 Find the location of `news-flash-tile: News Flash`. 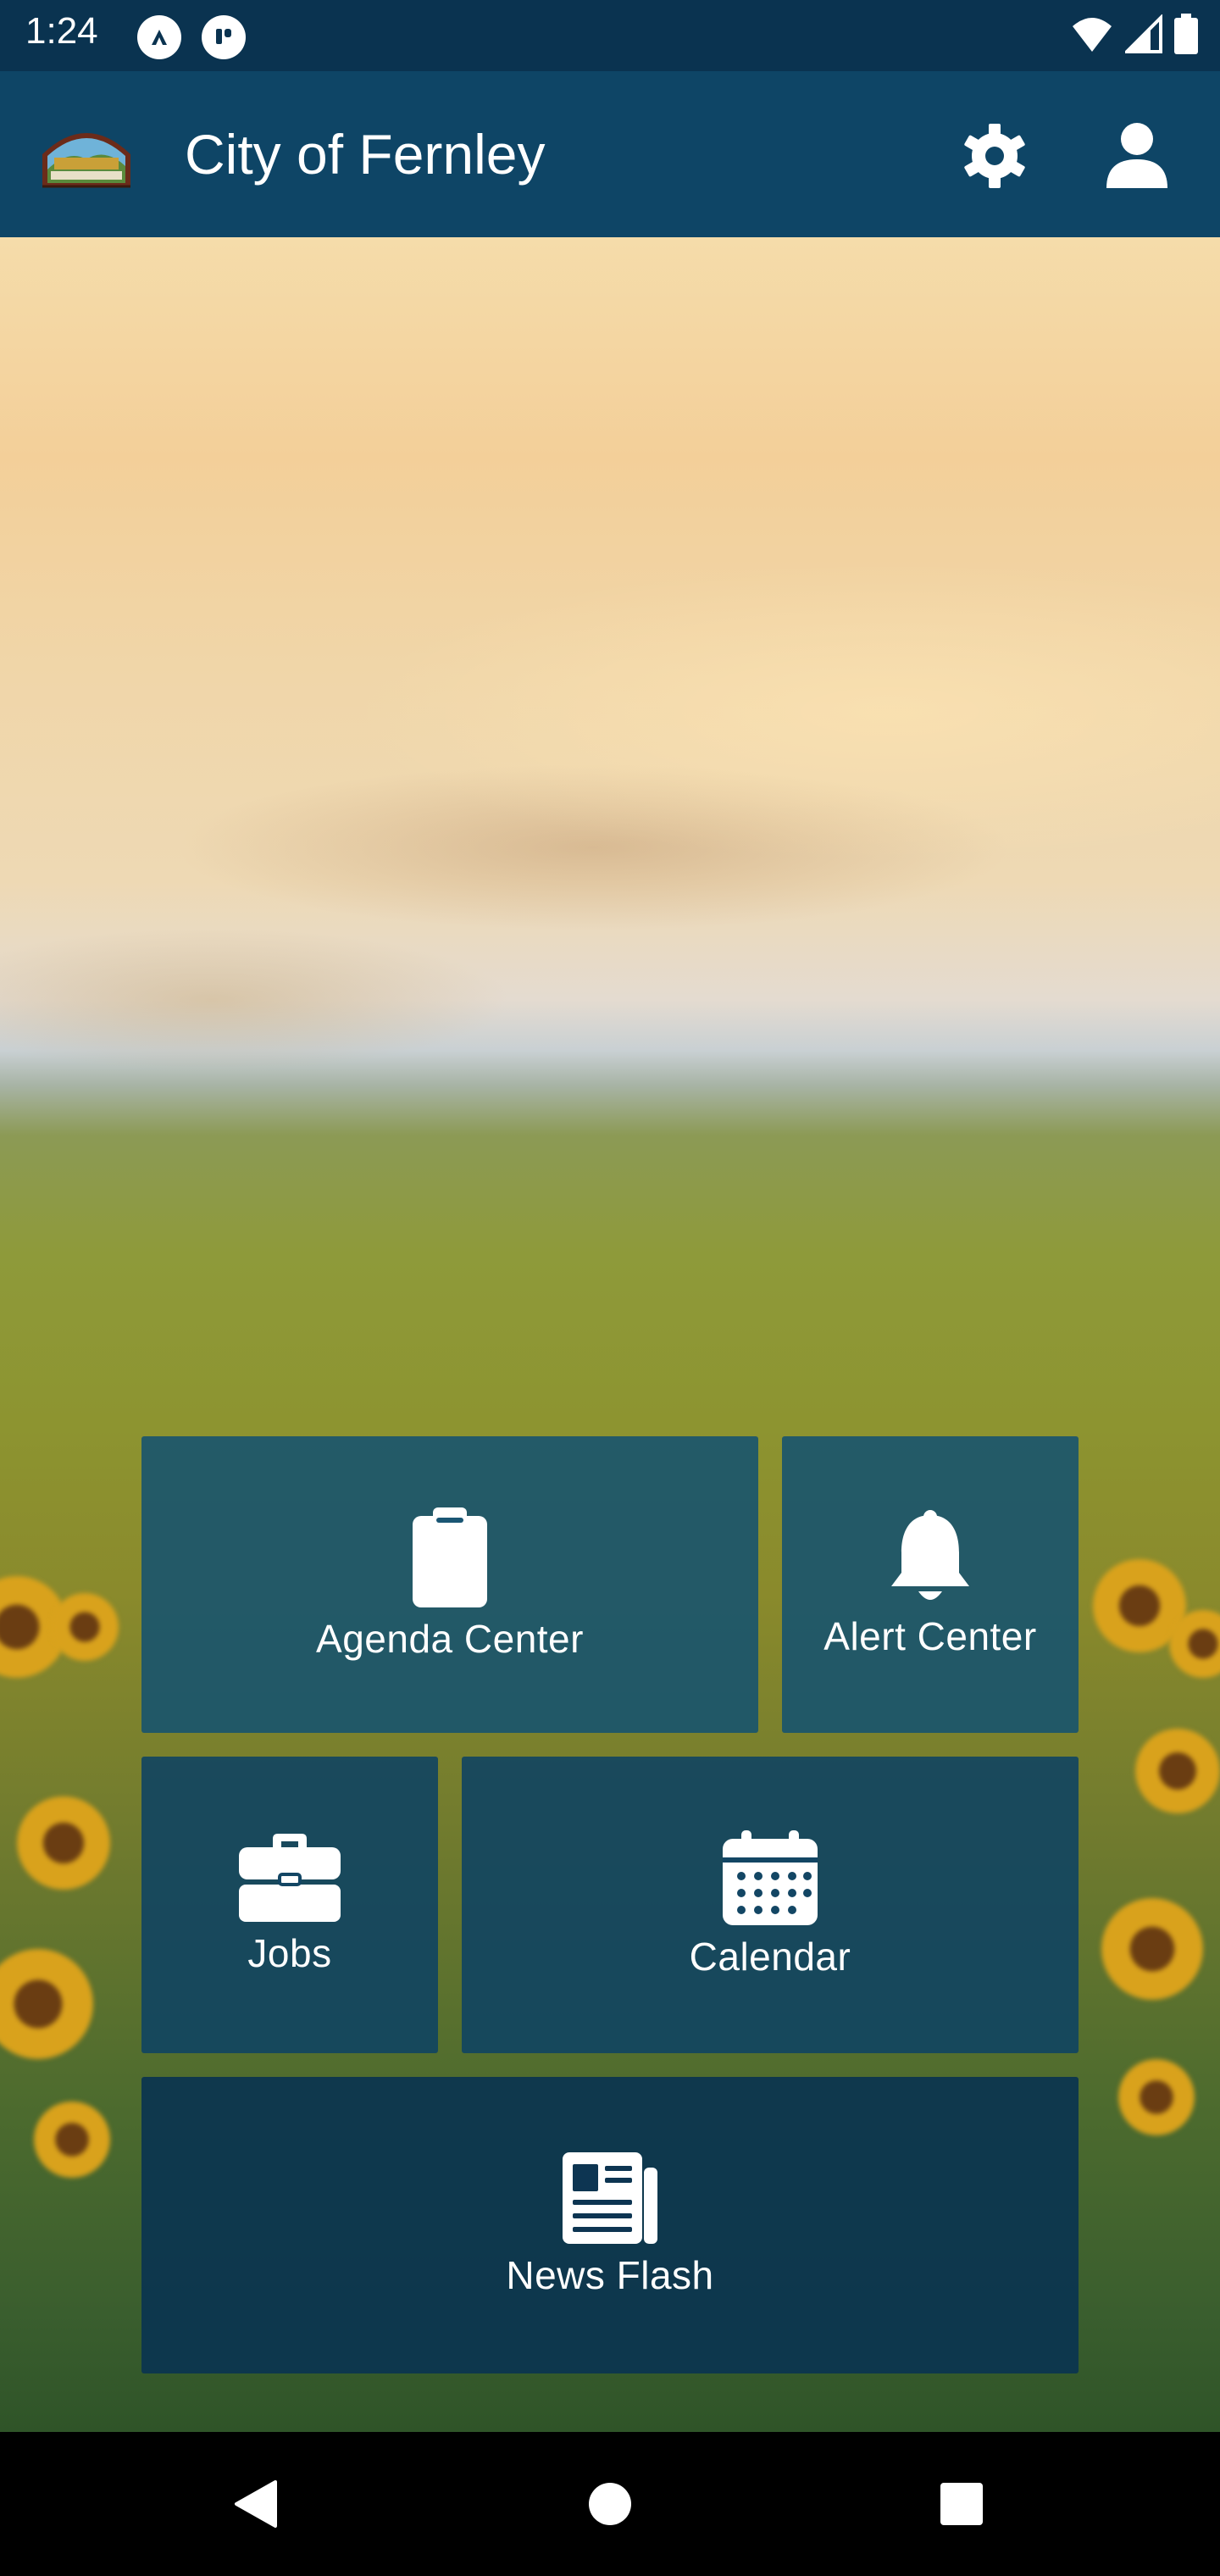

news-flash-tile: News Flash is located at coordinates (610, 2225).